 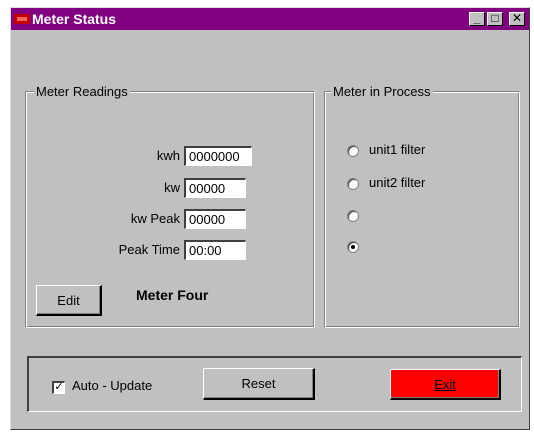 What do you see at coordinates (82, 91) in the screenshot?
I see `meter-readings-label: Meter Readings` at bounding box center [82, 91].